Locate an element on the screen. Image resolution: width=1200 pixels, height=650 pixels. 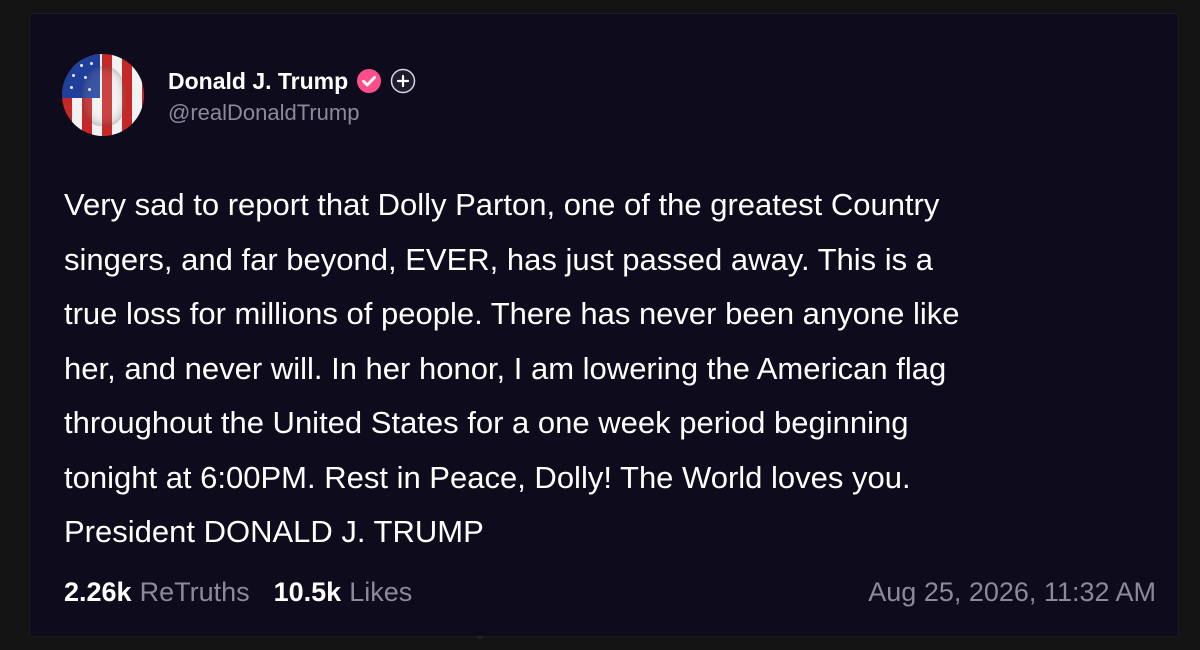
retruths-label: ReTruths is located at coordinates (194, 592).